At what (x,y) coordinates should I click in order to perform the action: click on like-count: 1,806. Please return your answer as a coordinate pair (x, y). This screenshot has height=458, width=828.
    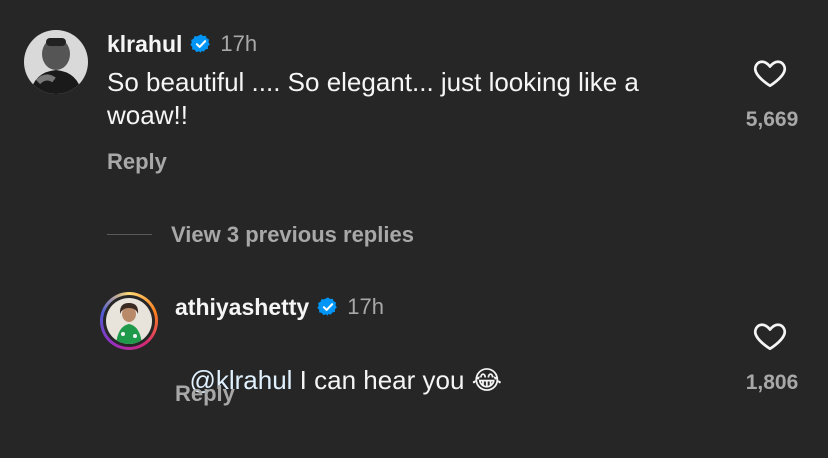
    Looking at the image, I should click on (772, 382).